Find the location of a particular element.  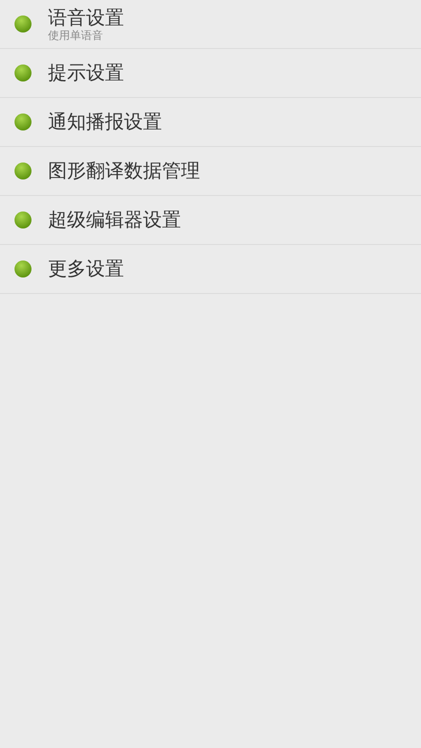

item-title: 语音设置 is located at coordinates (86, 17).